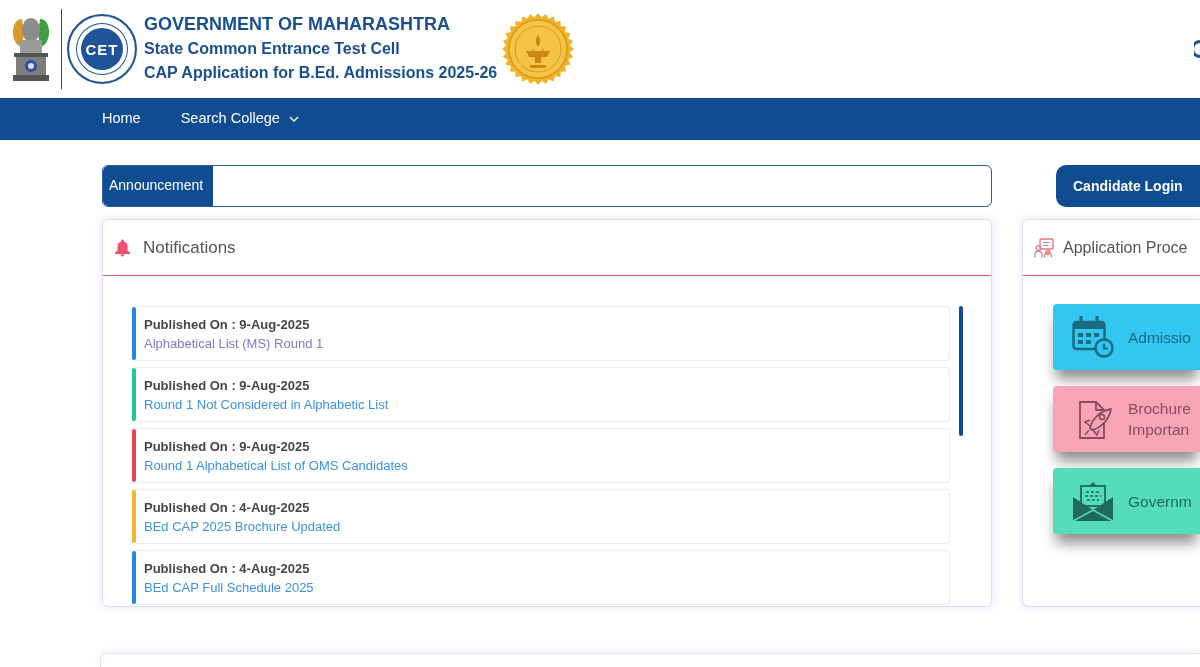 The image size is (1200, 667). I want to click on calendar-clock-icon, so click(1093, 337).